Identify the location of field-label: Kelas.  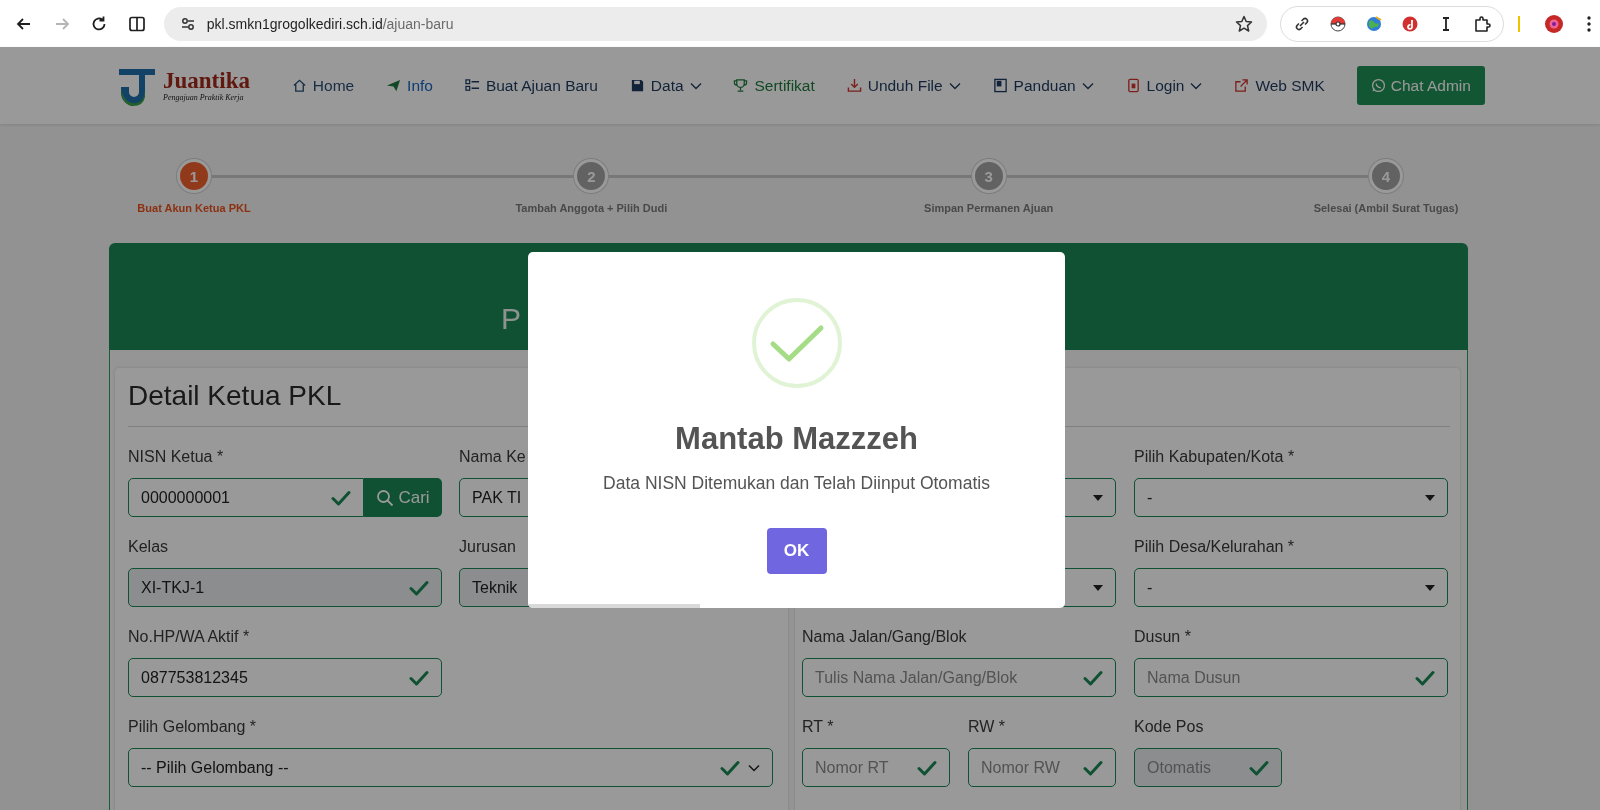
(149, 547).